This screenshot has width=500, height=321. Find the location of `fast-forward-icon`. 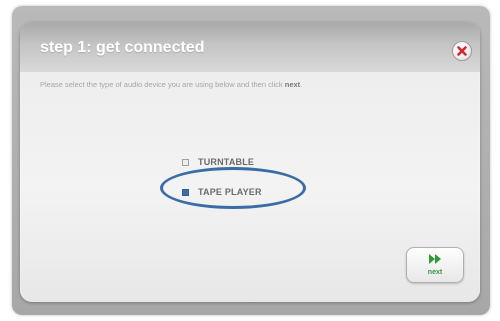

fast-forward-icon is located at coordinates (435, 259).